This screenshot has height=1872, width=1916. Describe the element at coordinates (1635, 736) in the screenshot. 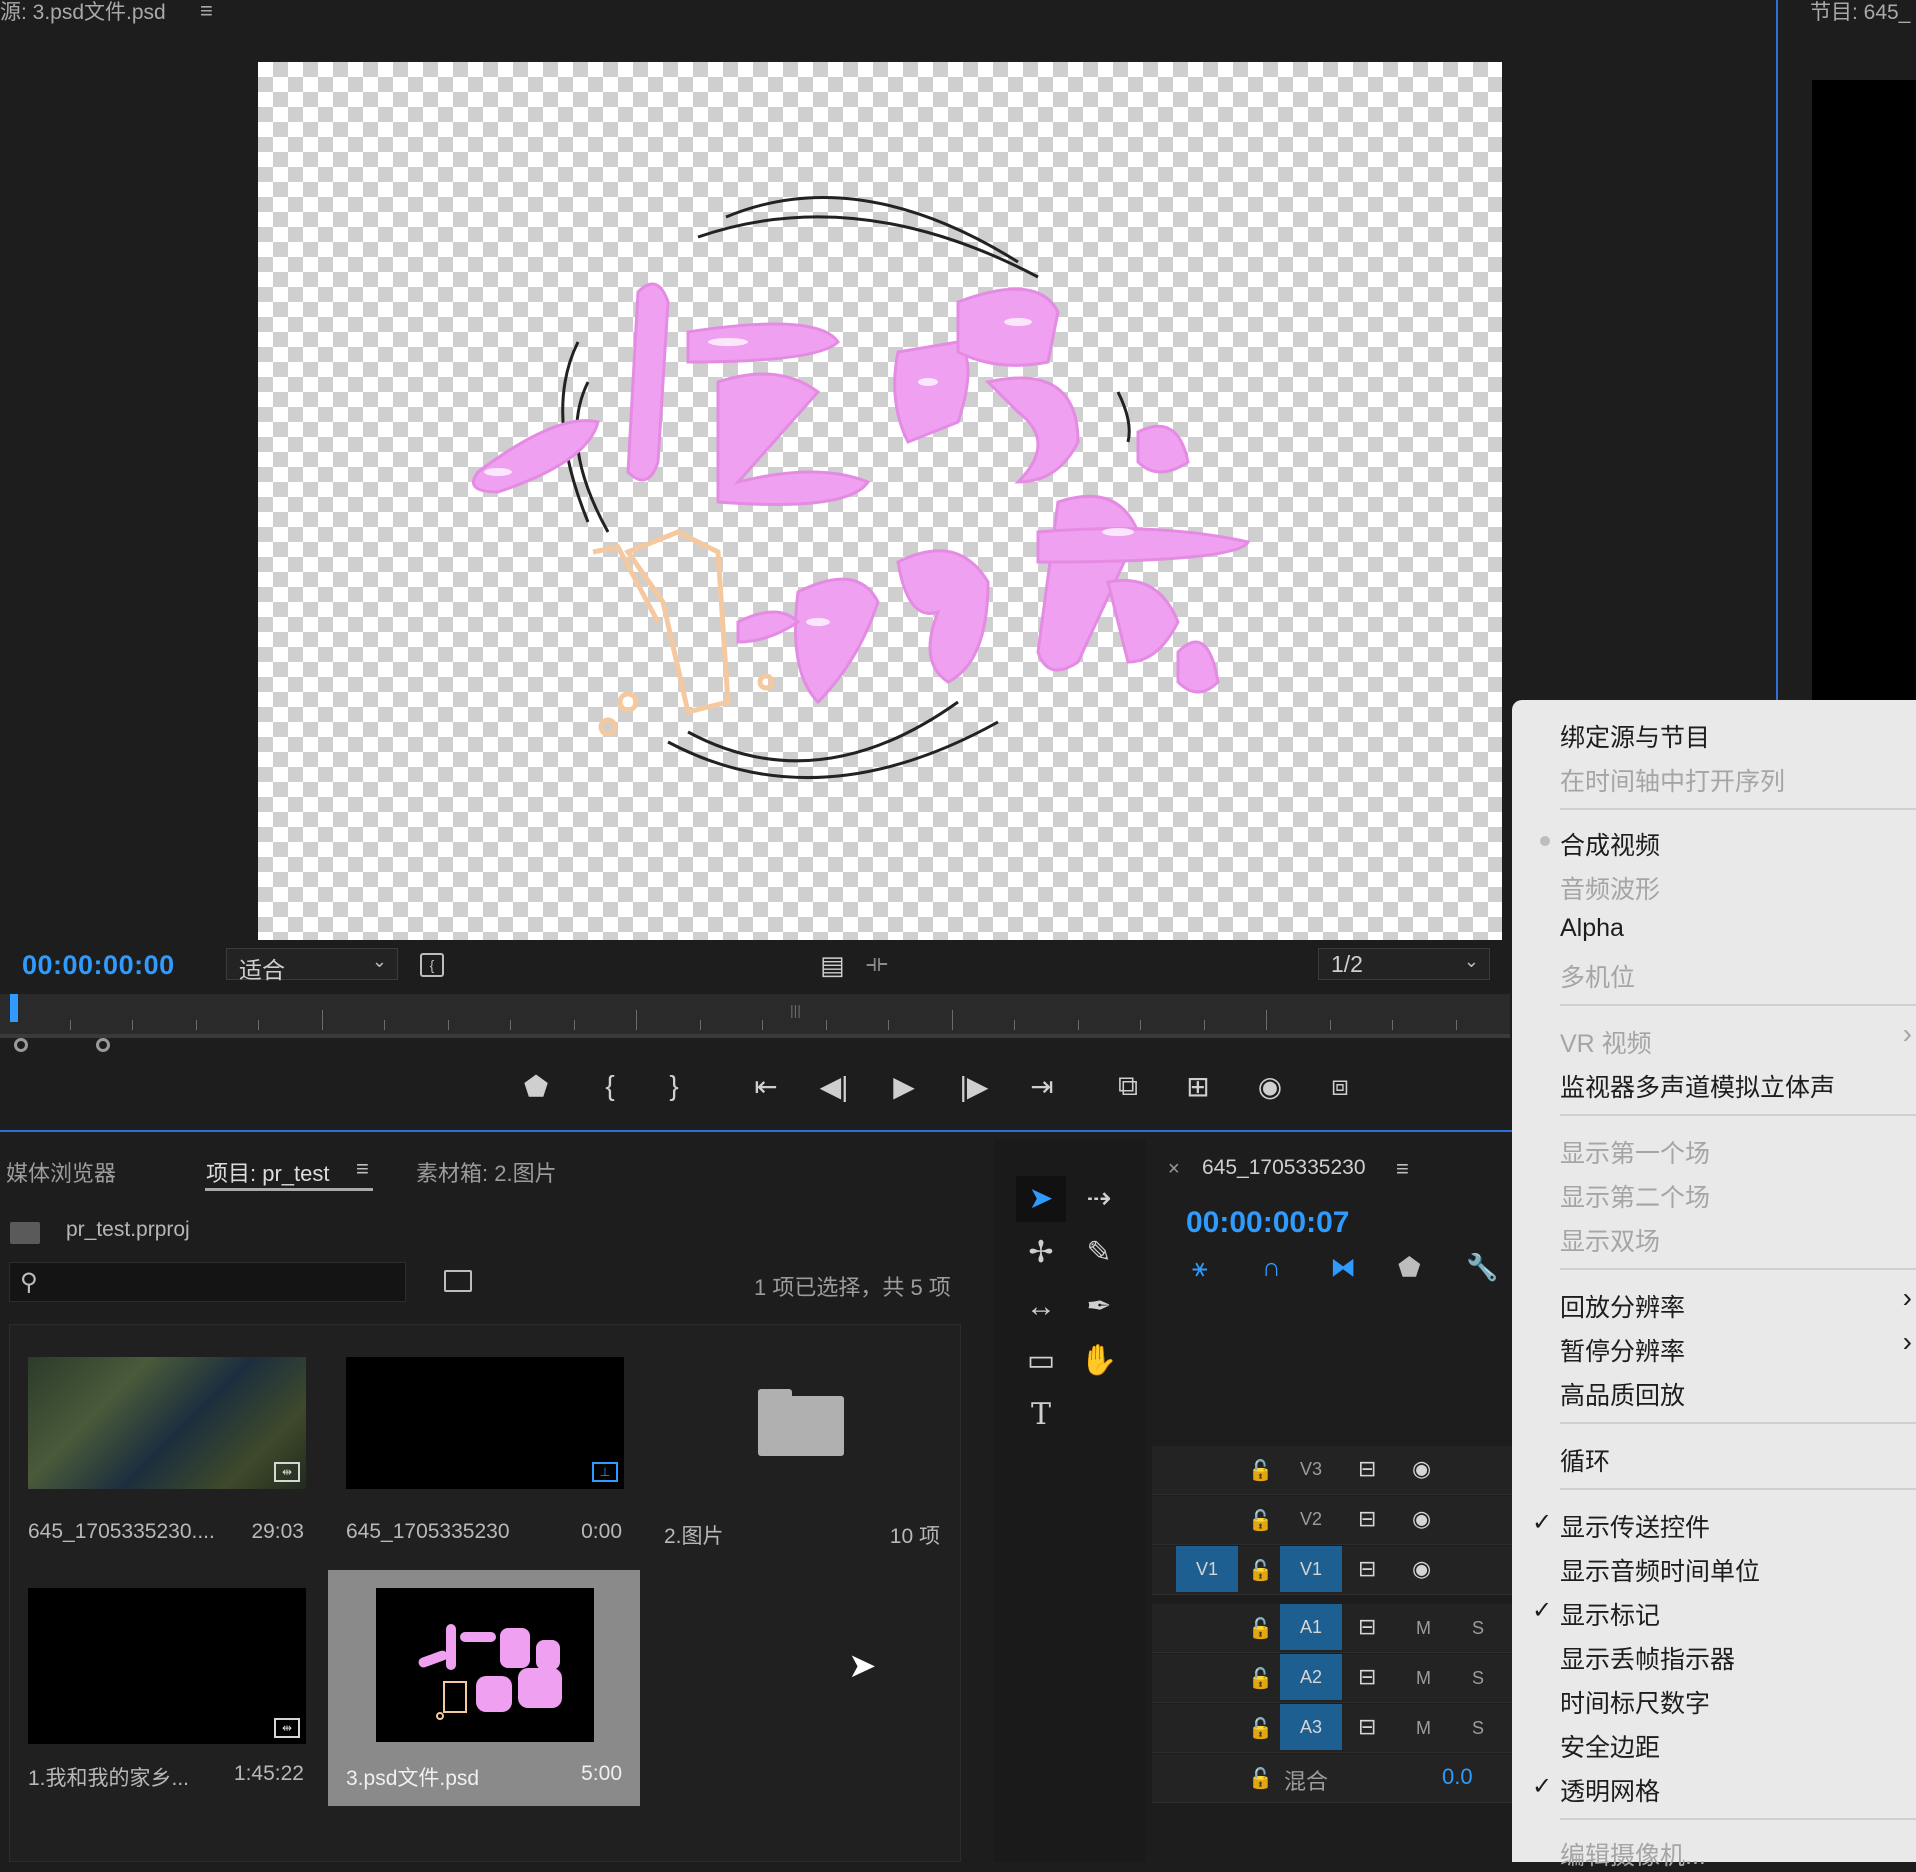

I see `menu-item-link-source-program: 绑定源与节目` at that location.